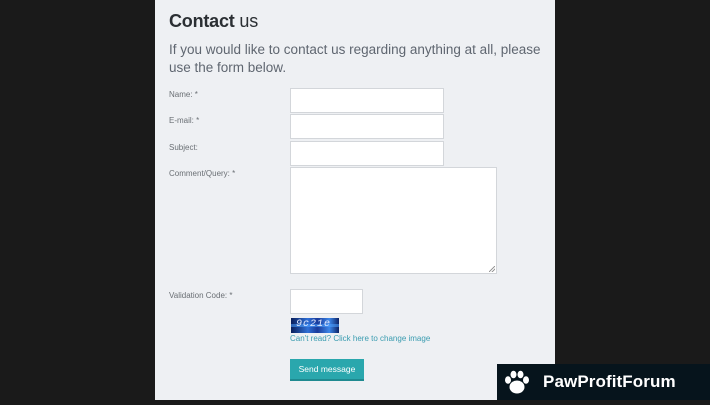 Image resolution: width=710 pixels, height=405 pixels. What do you see at coordinates (183, 147) in the screenshot?
I see `subject-label: Subject:` at bounding box center [183, 147].